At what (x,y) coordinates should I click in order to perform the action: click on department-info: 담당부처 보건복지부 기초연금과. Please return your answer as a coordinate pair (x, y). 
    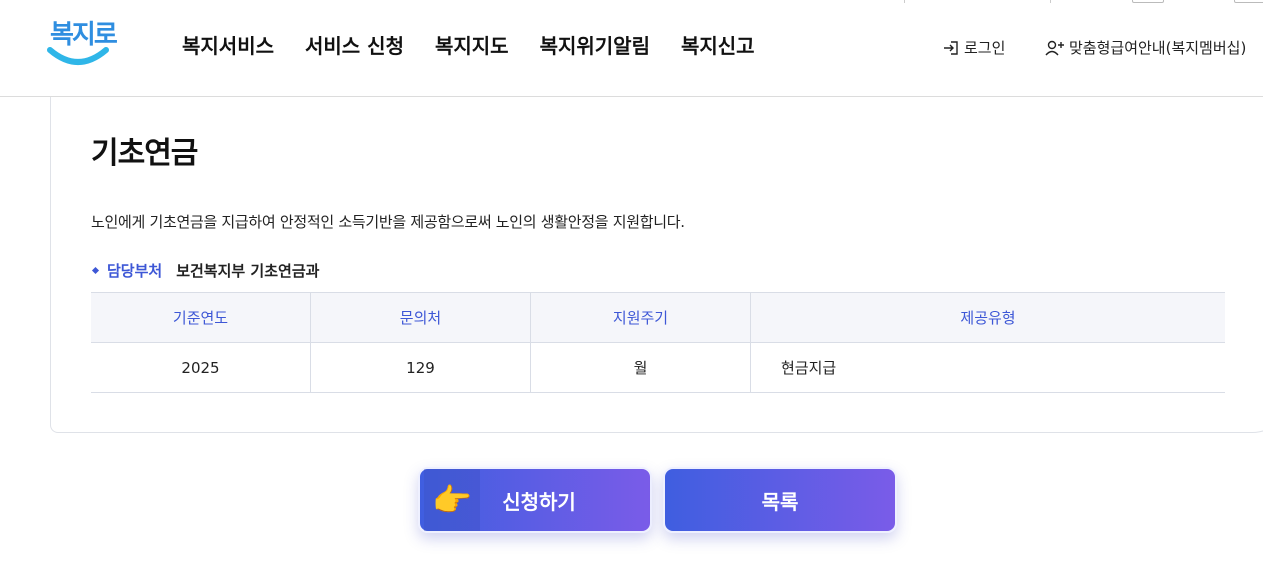
    Looking at the image, I should click on (205, 270).